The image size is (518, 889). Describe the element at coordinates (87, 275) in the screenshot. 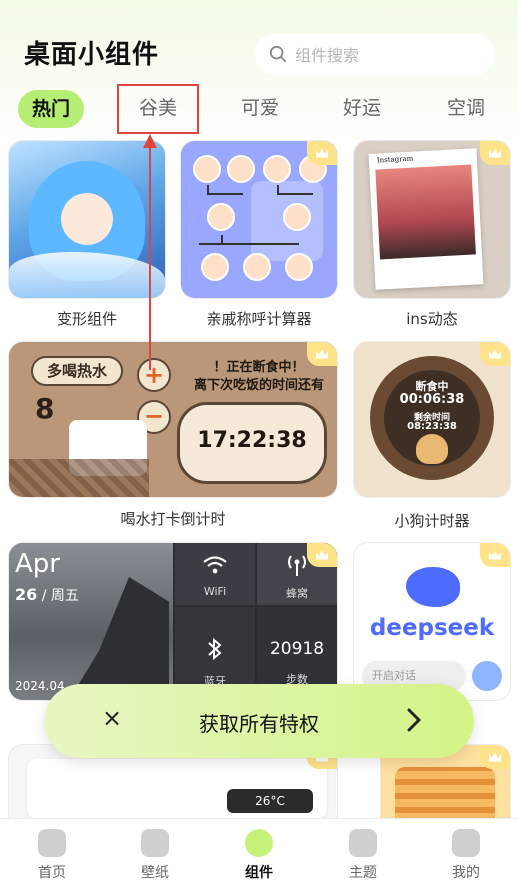

I see `wave-shape` at that location.